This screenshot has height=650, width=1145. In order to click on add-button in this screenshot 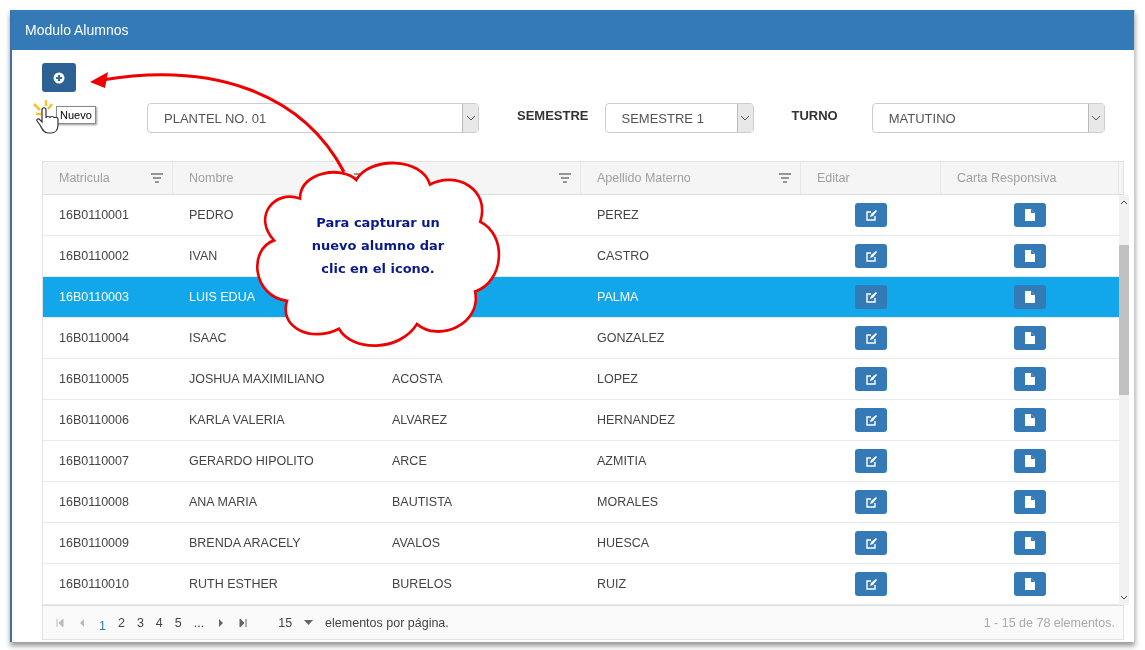, I will do `click(59, 77)`.